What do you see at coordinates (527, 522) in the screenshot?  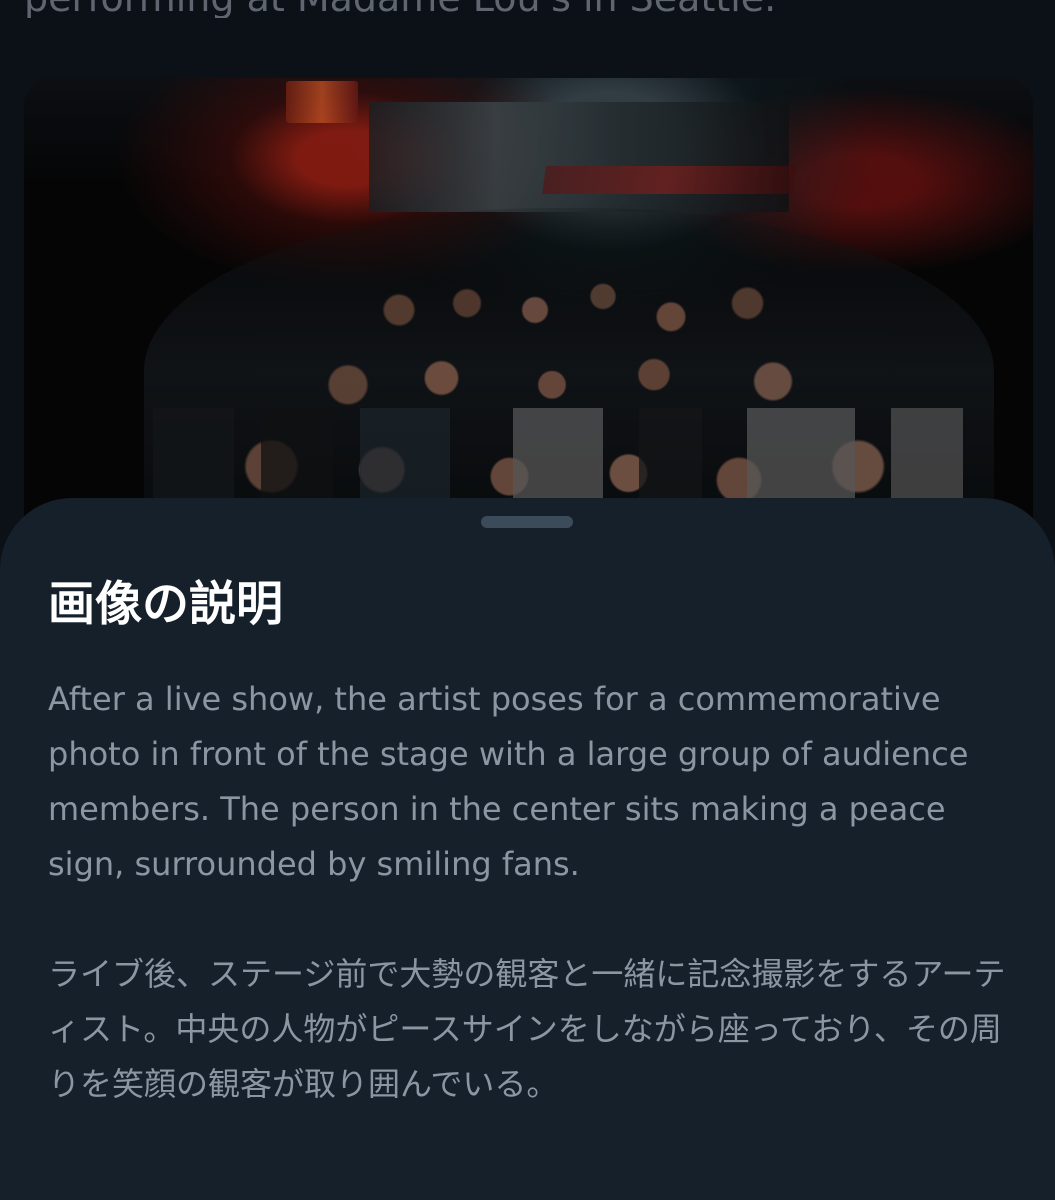 I see `sheet-drag-handle` at bounding box center [527, 522].